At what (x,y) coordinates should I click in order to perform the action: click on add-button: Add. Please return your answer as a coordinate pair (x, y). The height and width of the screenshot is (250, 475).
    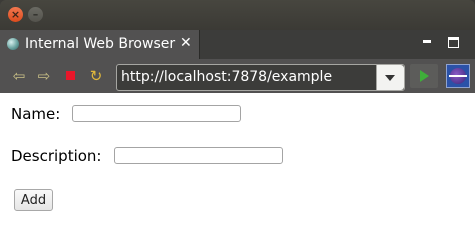
    Looking at the image, I should click on (33, 200).